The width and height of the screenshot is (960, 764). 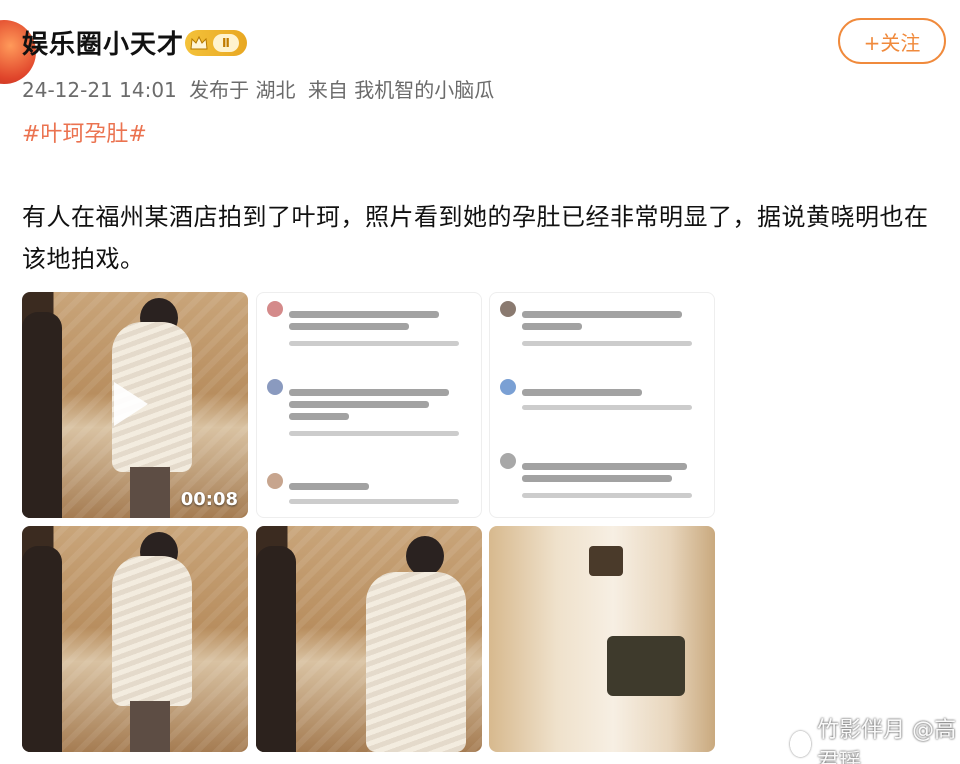 What do you see at coordinates (801, 744) in the screenshot?
I see `watermark-logo-icon` at bounding box center [801, 744].